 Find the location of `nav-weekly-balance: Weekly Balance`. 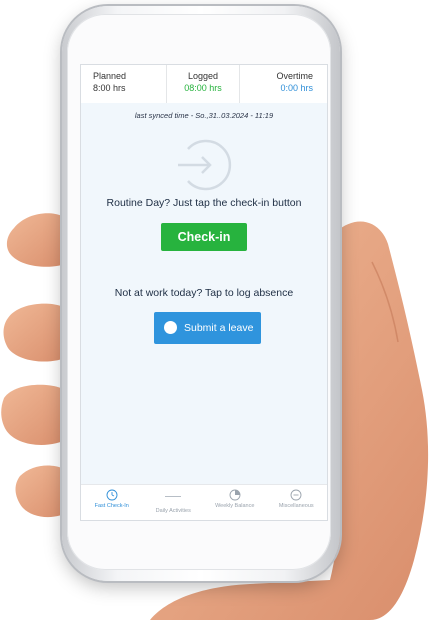

nav-weekly-balance: Weekly Balance is located at coordinates (235, 502).